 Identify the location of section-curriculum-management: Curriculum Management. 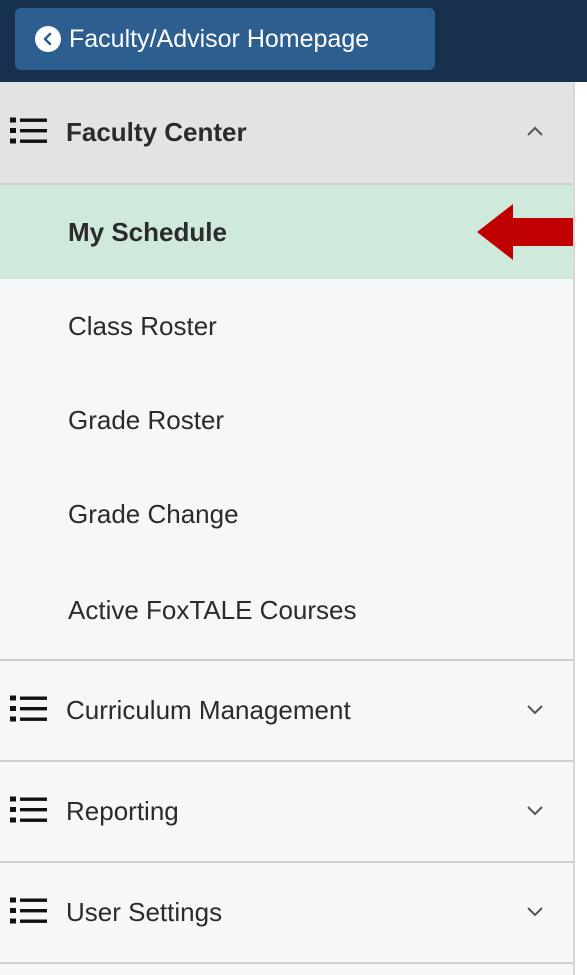
(286, 711).